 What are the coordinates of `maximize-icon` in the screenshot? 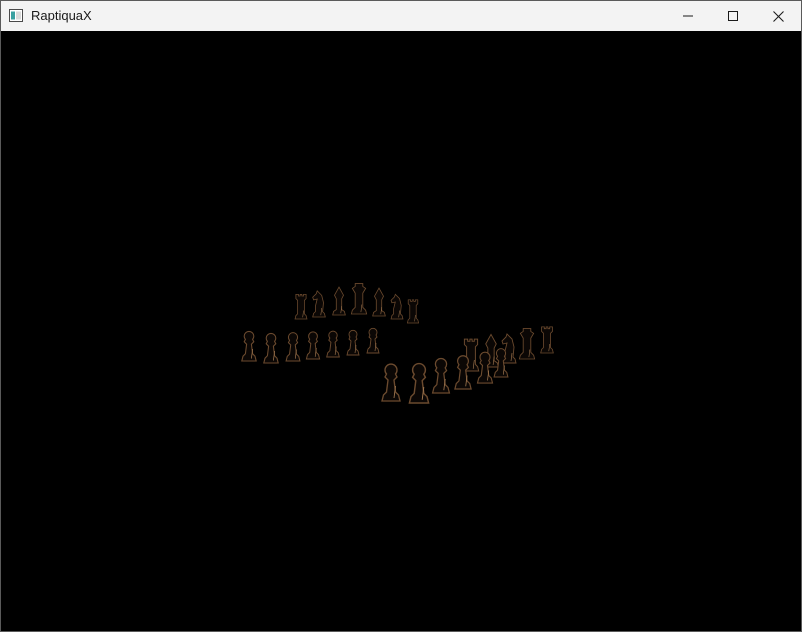 It's located at (733, 16).